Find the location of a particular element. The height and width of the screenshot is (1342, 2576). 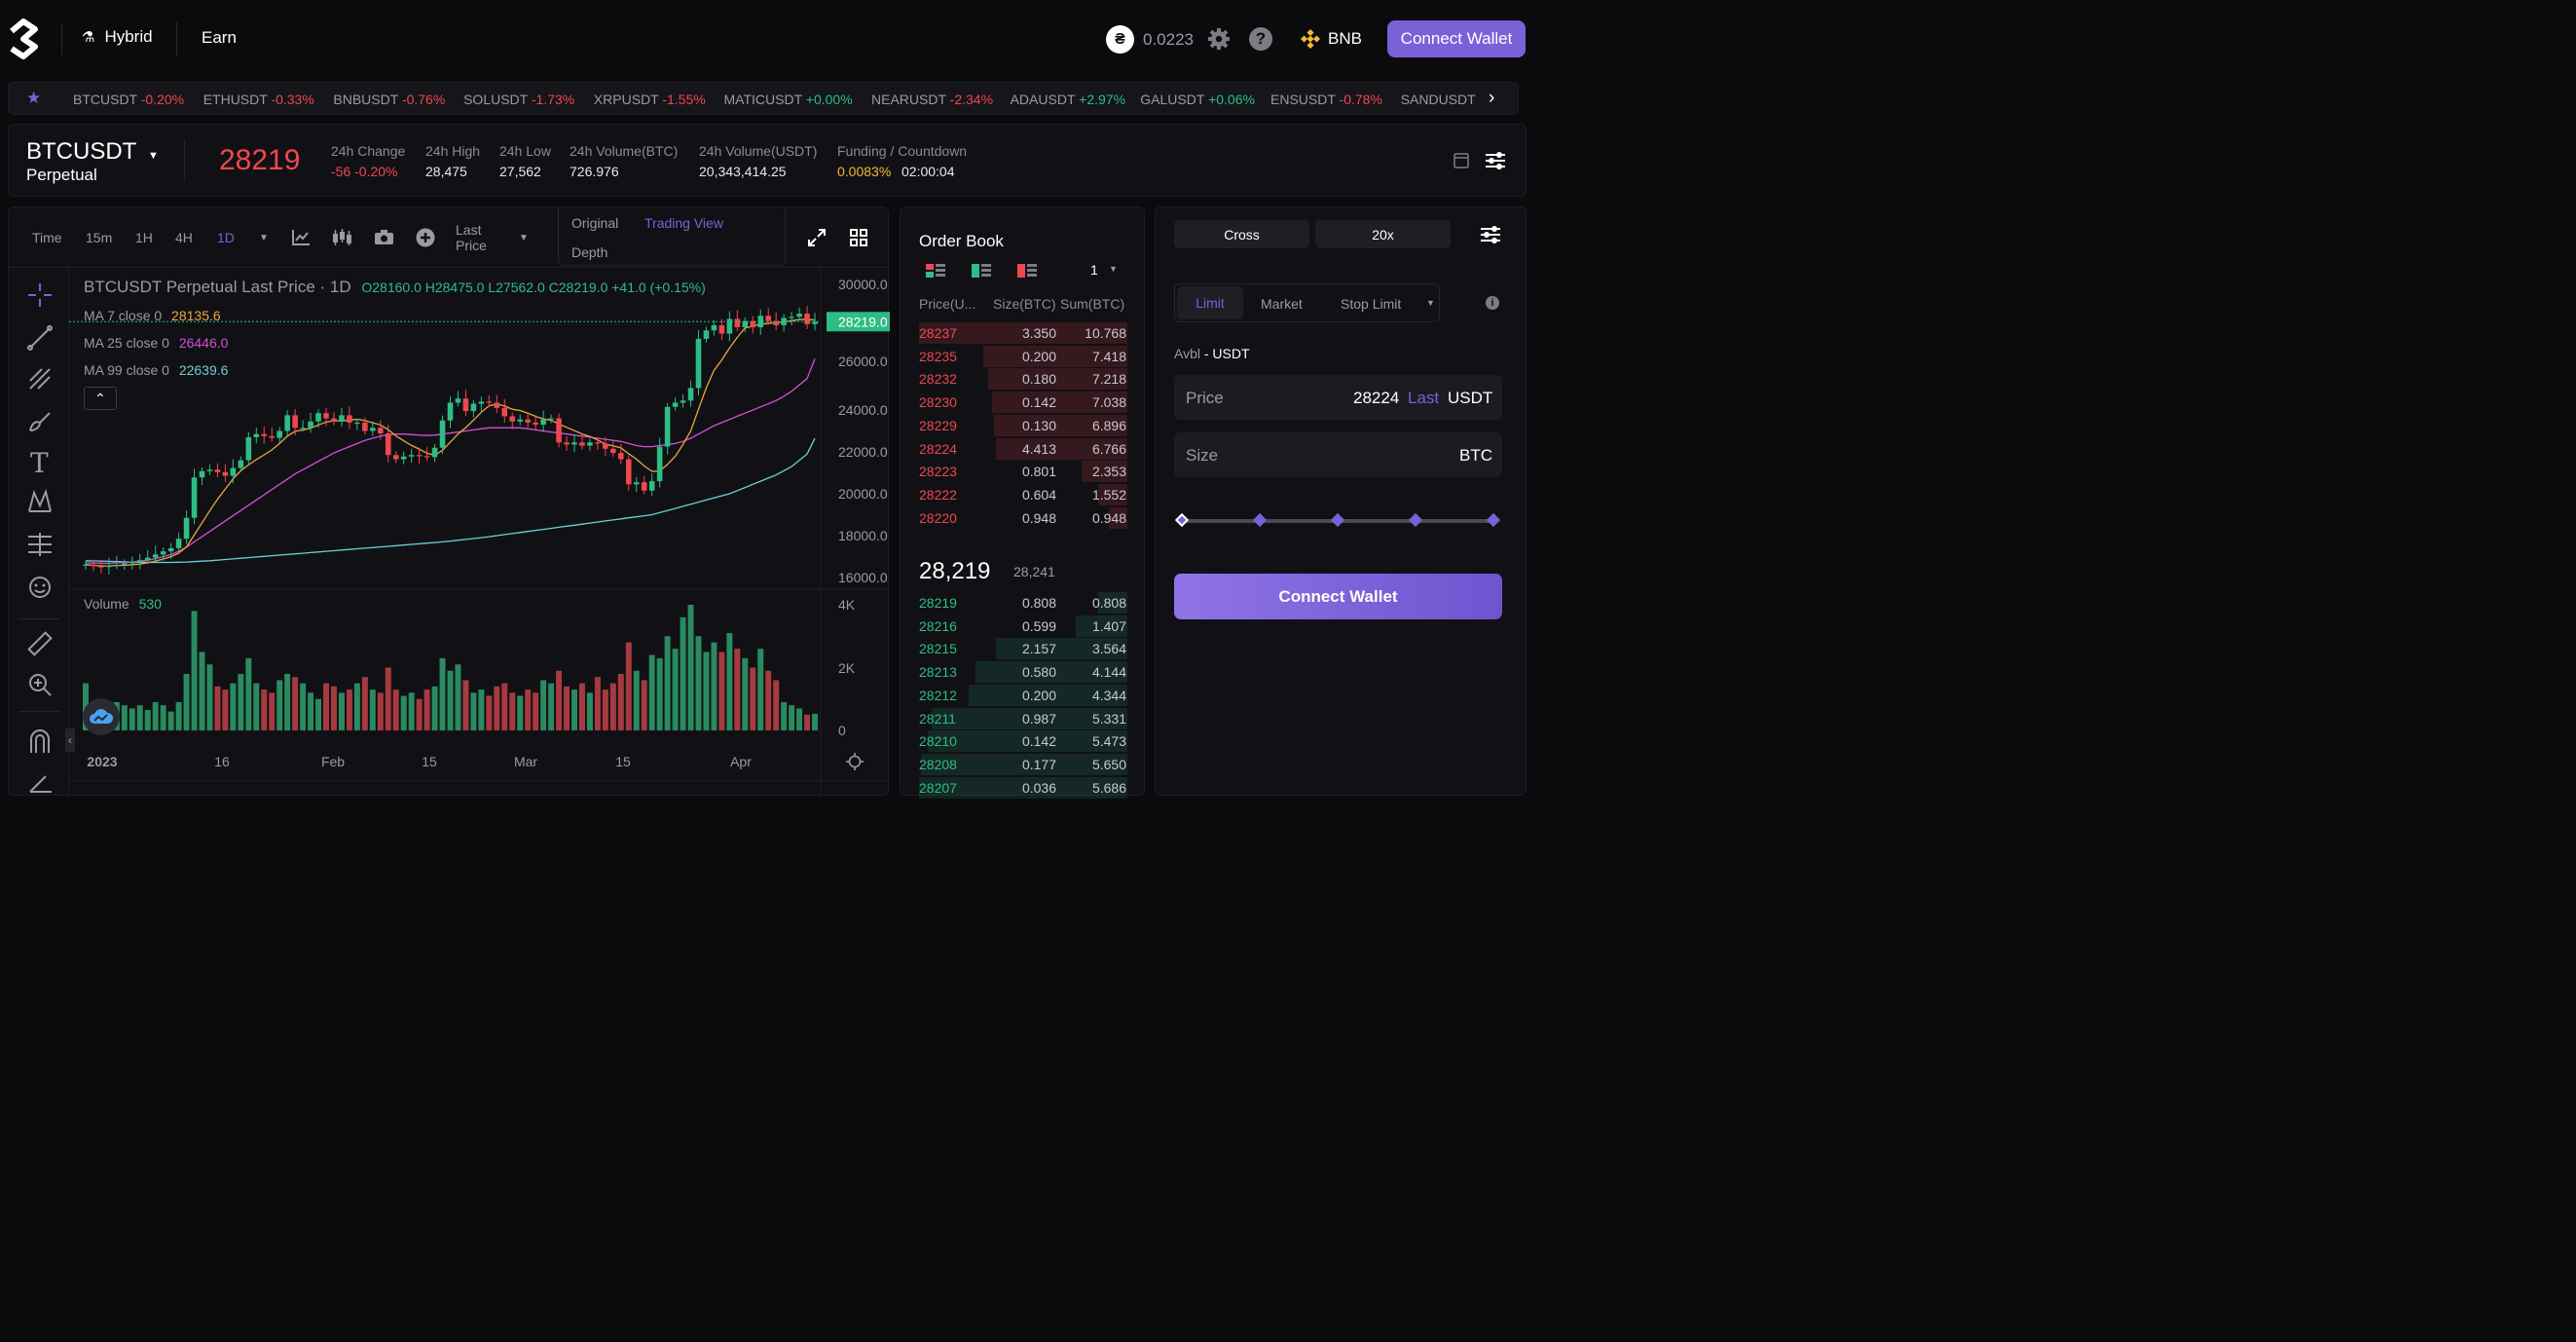

order-row: 28211 0.987 5.331 is located at coordinates (1023, 719).